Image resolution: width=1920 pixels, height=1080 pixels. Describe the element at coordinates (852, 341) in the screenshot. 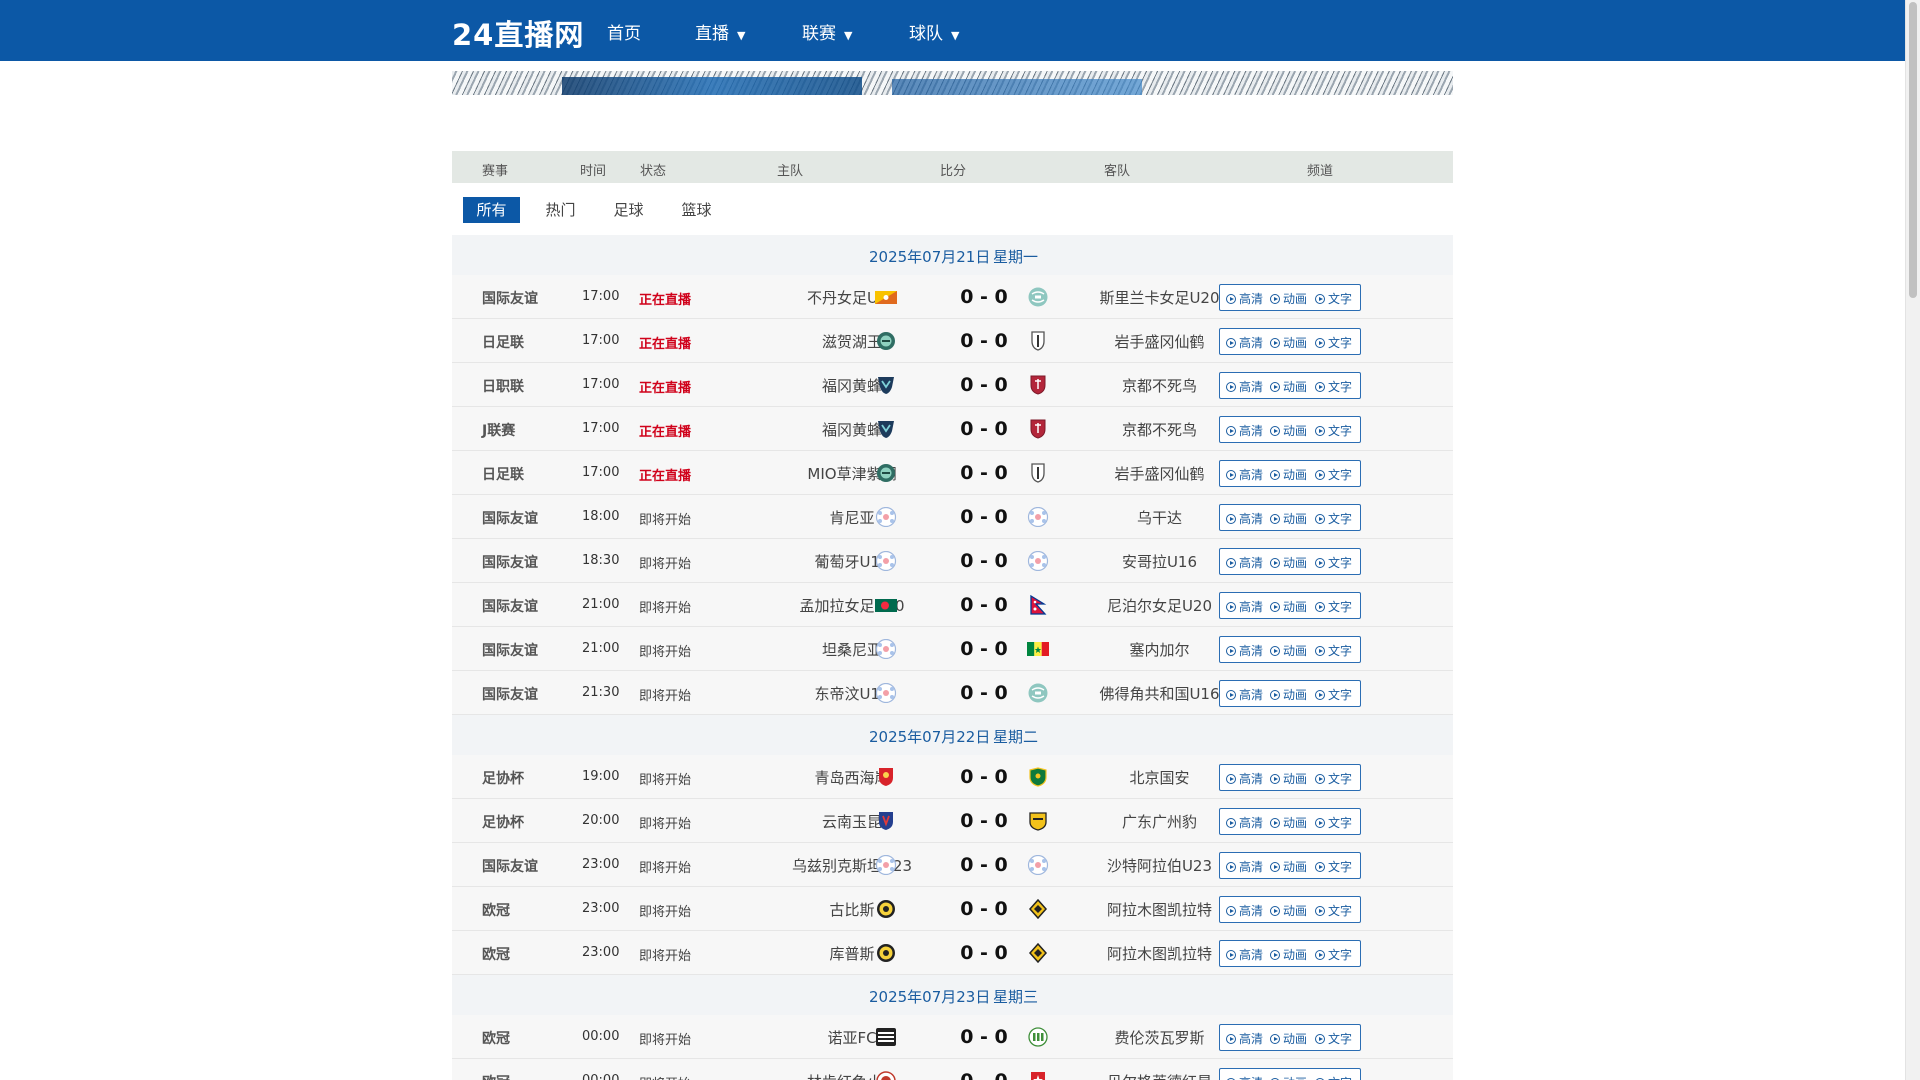

I see `home-team: 滋贺湖王` at that location.